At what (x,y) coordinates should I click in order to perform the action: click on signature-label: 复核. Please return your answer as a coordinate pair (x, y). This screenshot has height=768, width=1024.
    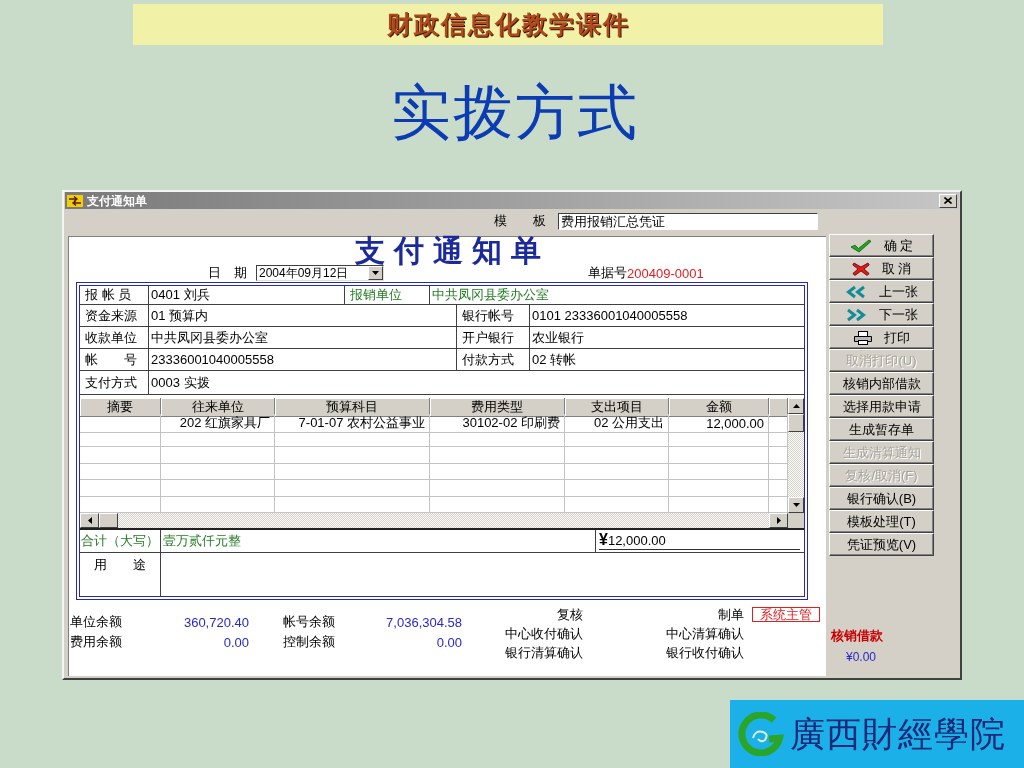
    Looking at the image, I should click on (570, 614).